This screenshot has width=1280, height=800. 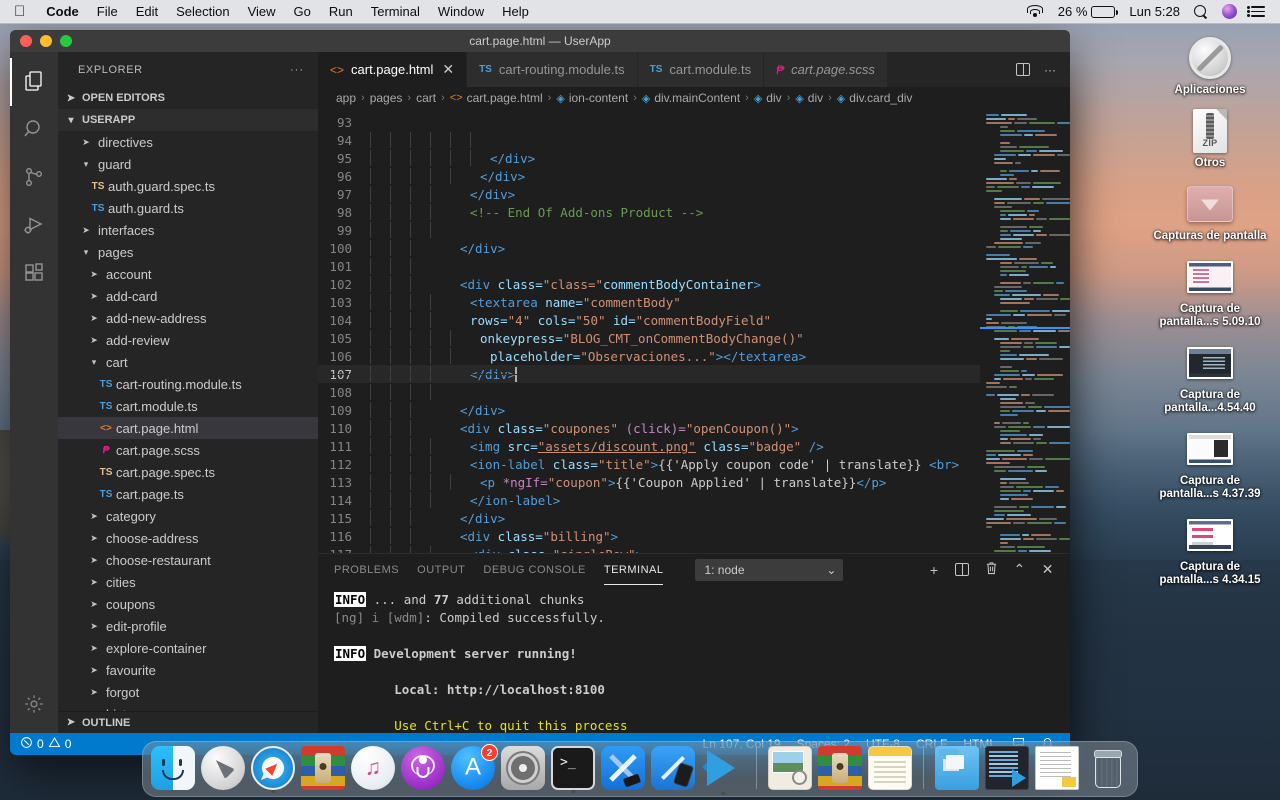 What do you see at coordinates (393, 69) in the screenshot?
I see `editor-tab-cart-page-html: <> cart.page.html ✕` at bounding box center [393, 69].